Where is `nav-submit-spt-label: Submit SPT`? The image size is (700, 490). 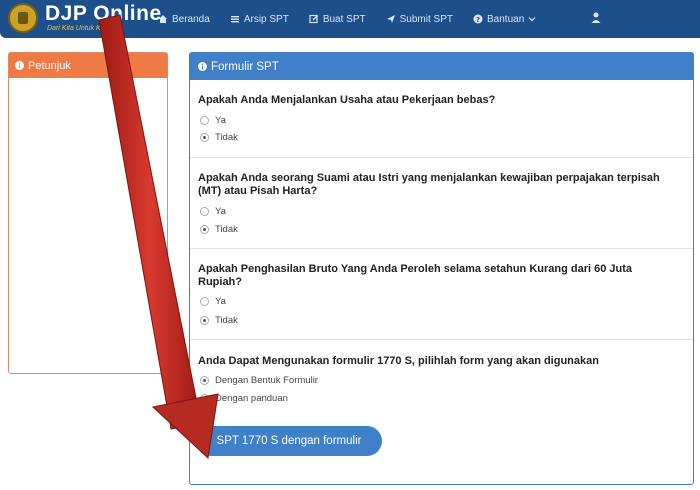 nav-submit-spt-label: Submit SPT is located at coordinates (426, 19).